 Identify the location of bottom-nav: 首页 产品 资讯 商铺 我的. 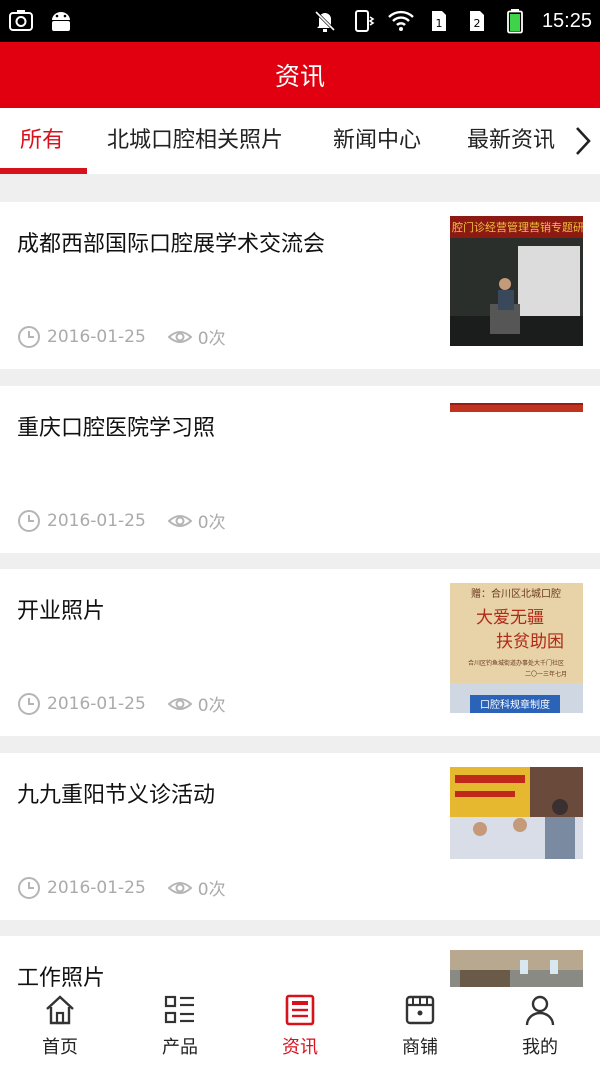
(300, 1027).